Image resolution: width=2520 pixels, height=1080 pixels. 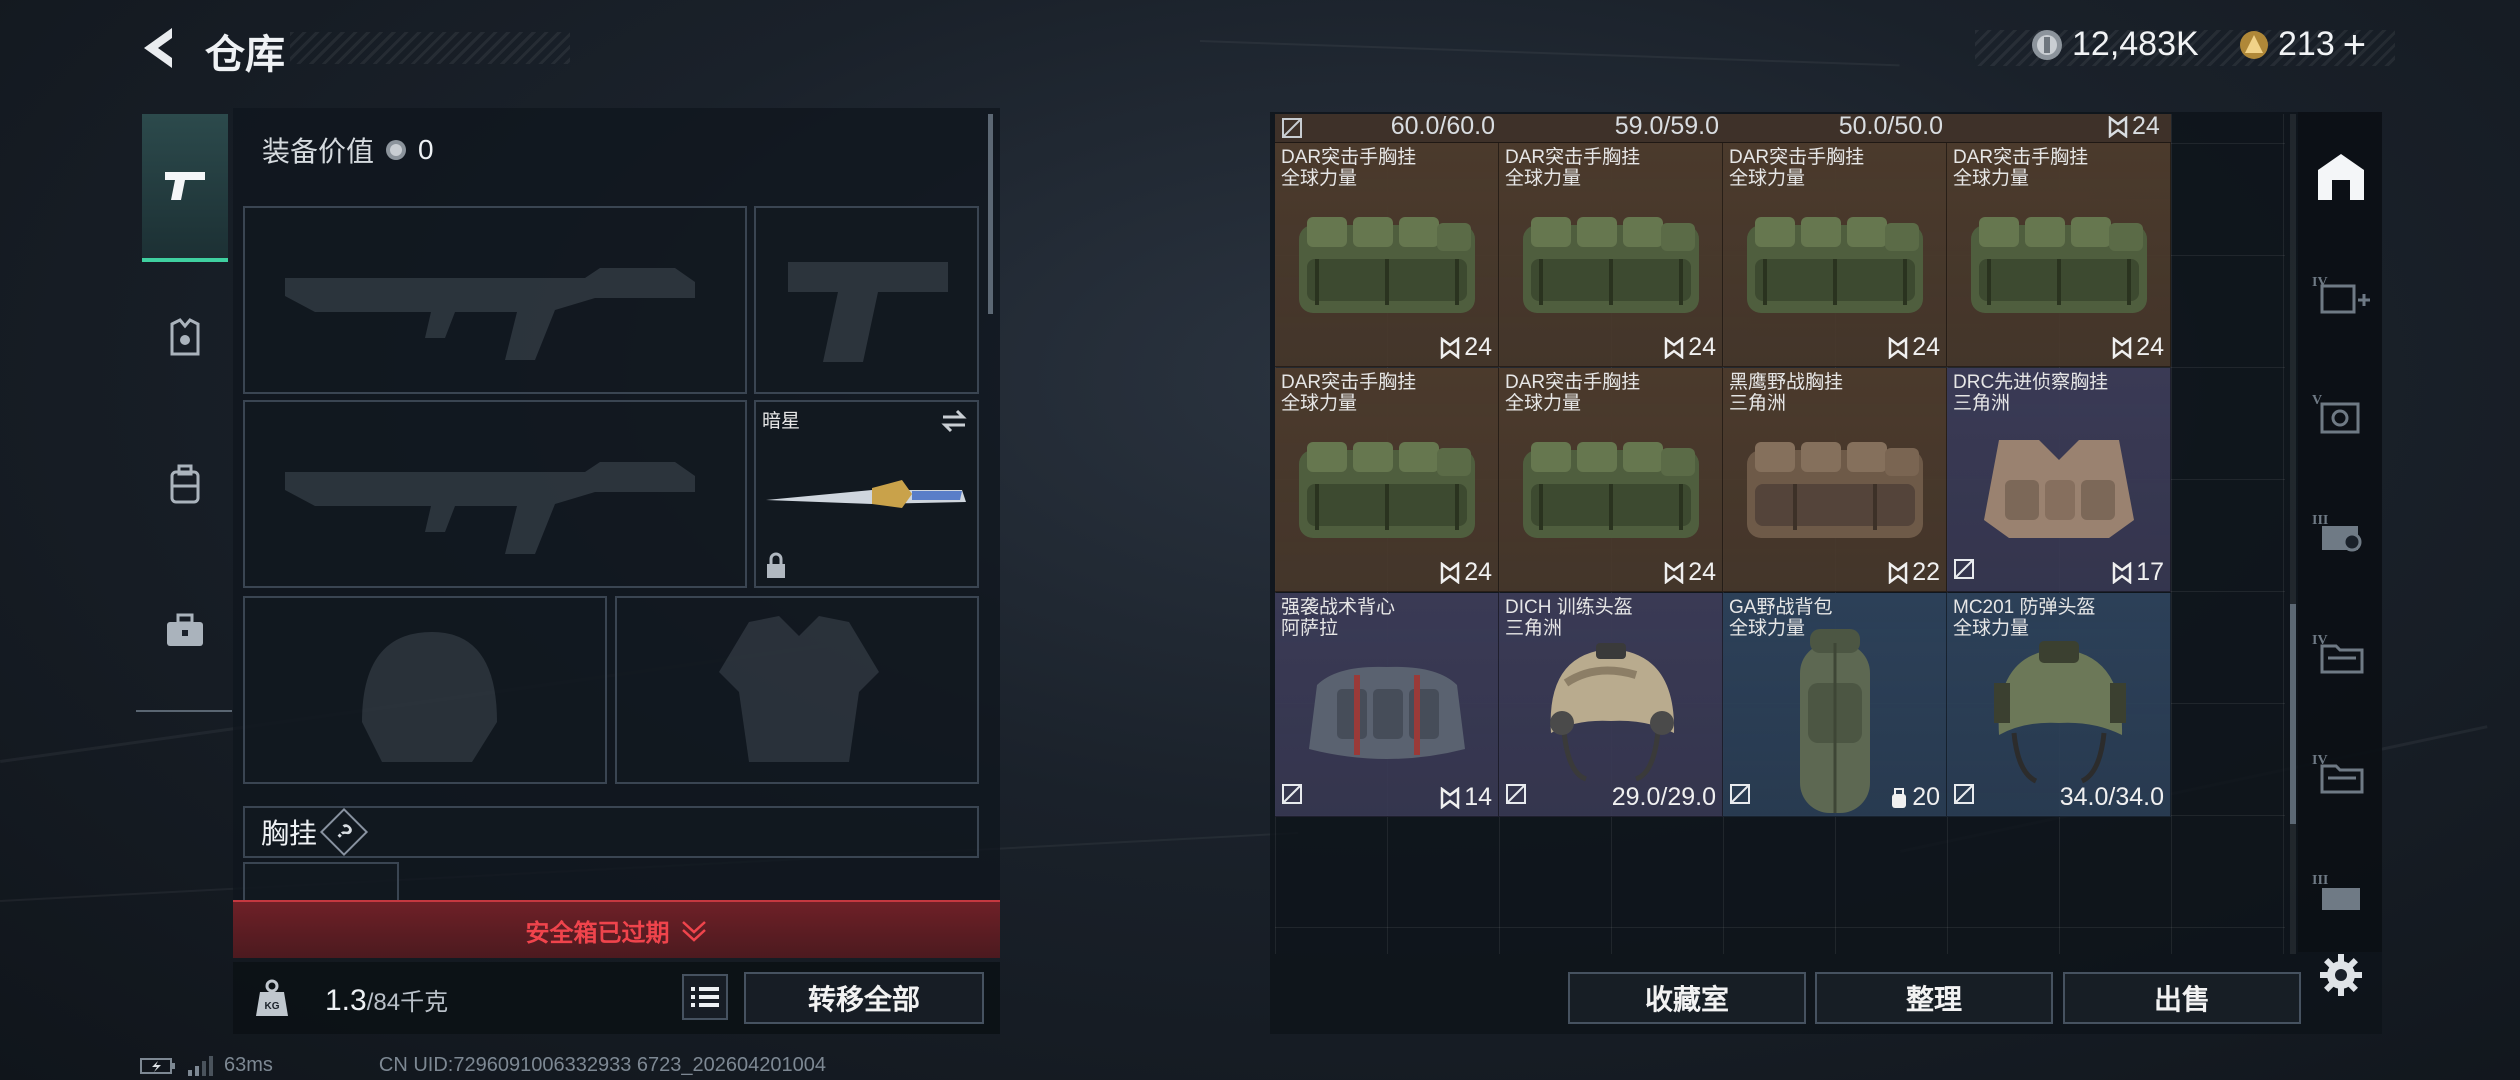 I want to click on warehouse-icon, so click(x=2341, y=177).